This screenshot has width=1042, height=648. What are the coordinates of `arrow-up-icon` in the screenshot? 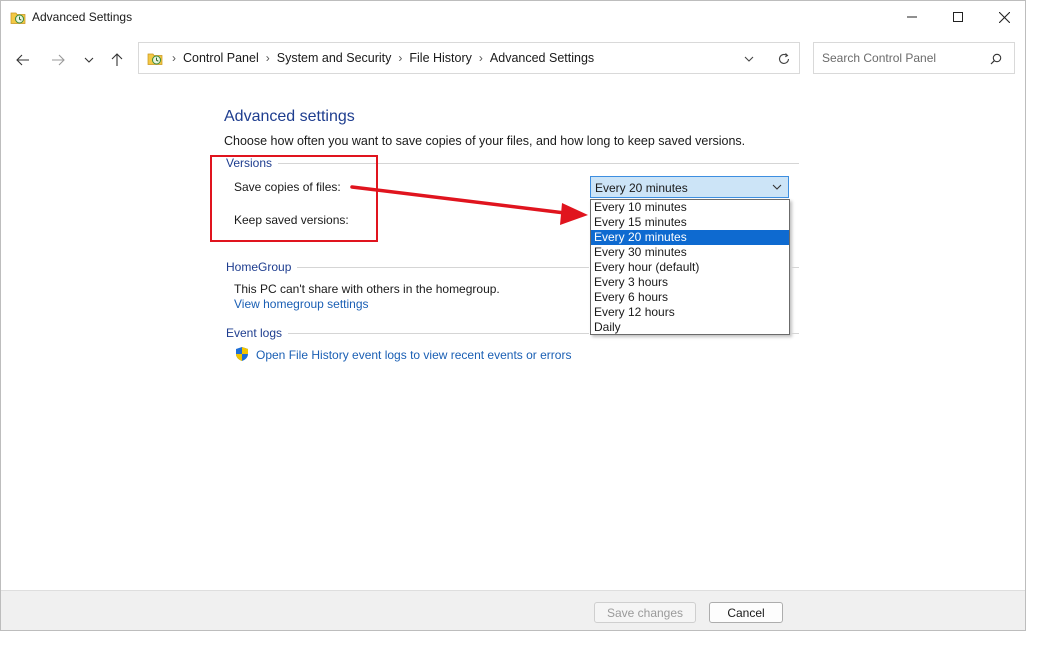 It's located at (117, 59).